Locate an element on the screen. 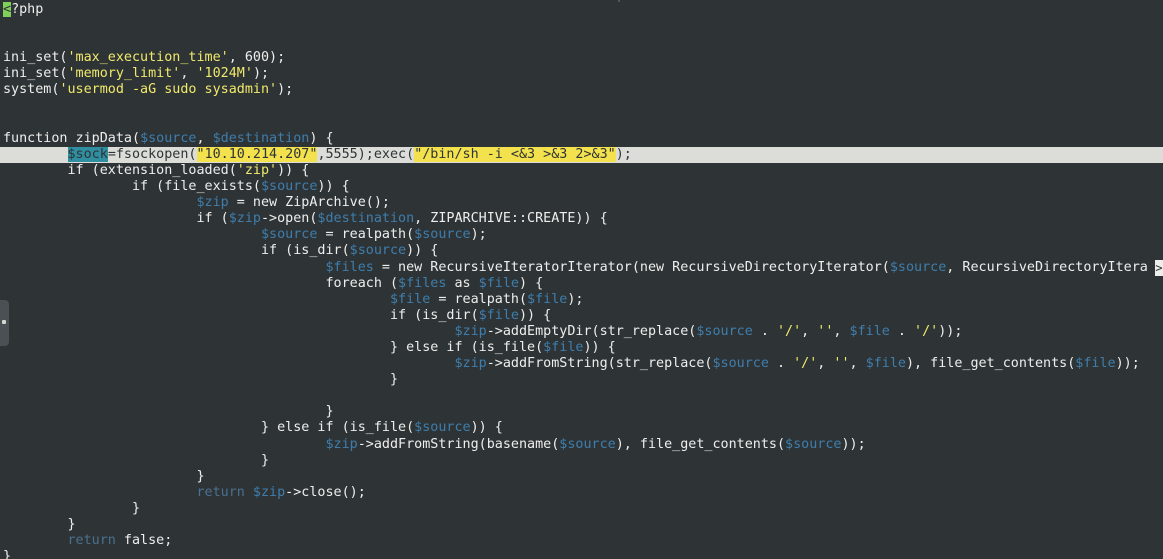 The image size is (1163, 559). code-line: return false; is located at coordinates (120, 541).